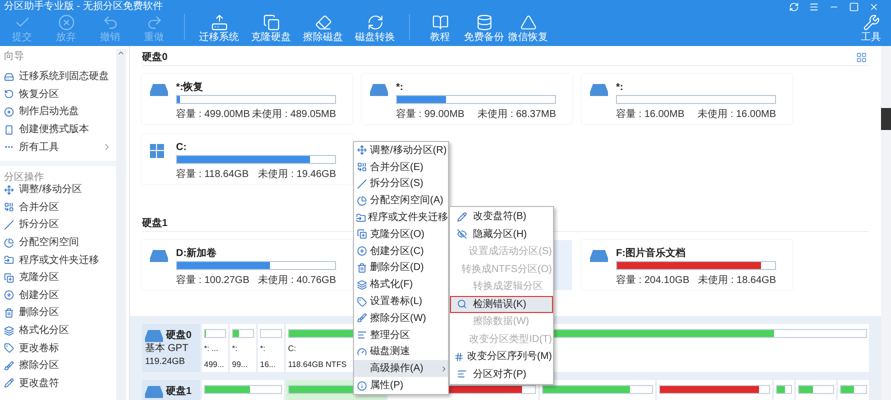 The width and height of the screenshot is (891, 400). I want to click on sidebar-item: 迁移系统到固态硬盘, so click(58, 77).